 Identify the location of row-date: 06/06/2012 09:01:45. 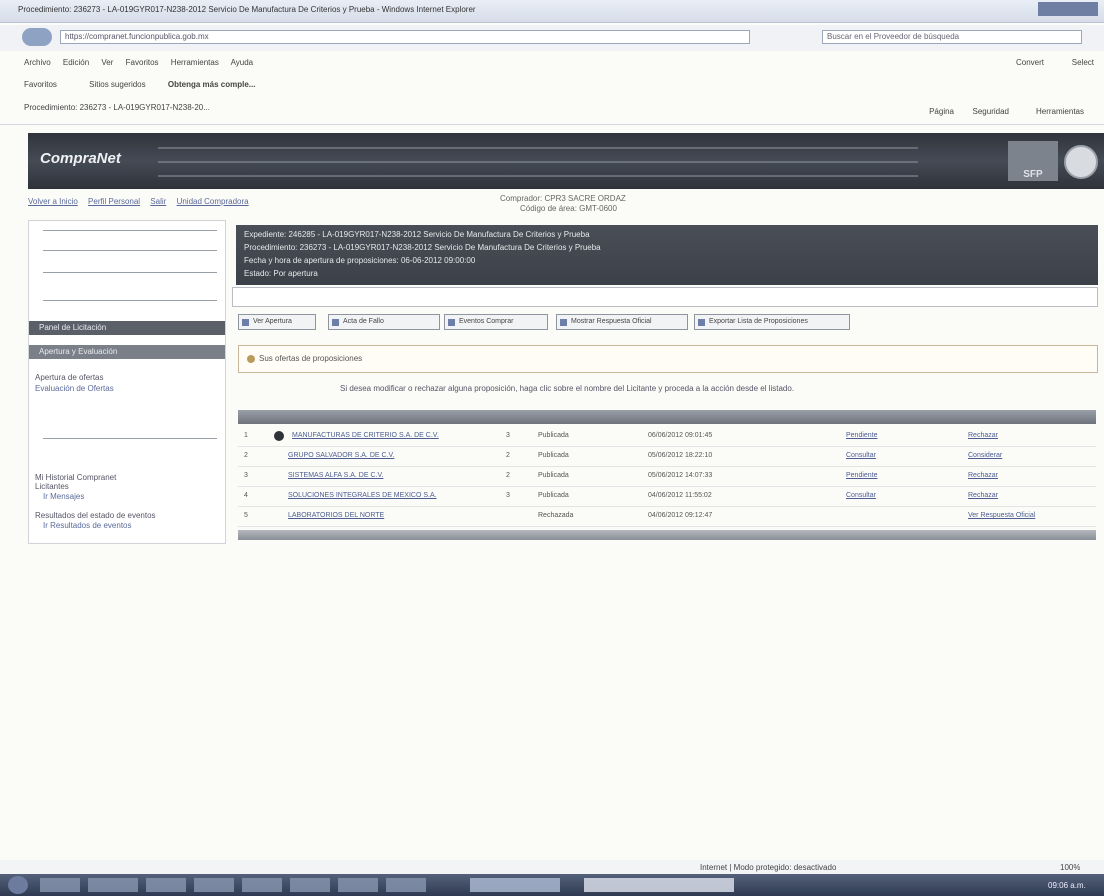
(680, 435).